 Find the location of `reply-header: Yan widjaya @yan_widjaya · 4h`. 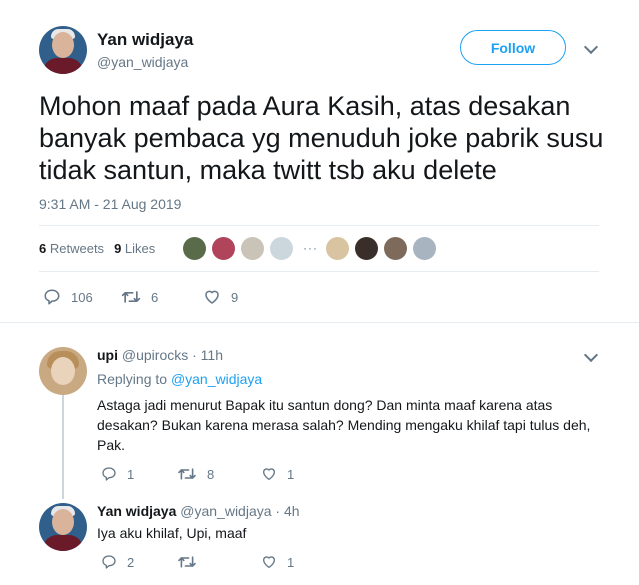

reply-header: Yan widjaya @yan_widjaya · 4h is located at coordinates (198, 511).